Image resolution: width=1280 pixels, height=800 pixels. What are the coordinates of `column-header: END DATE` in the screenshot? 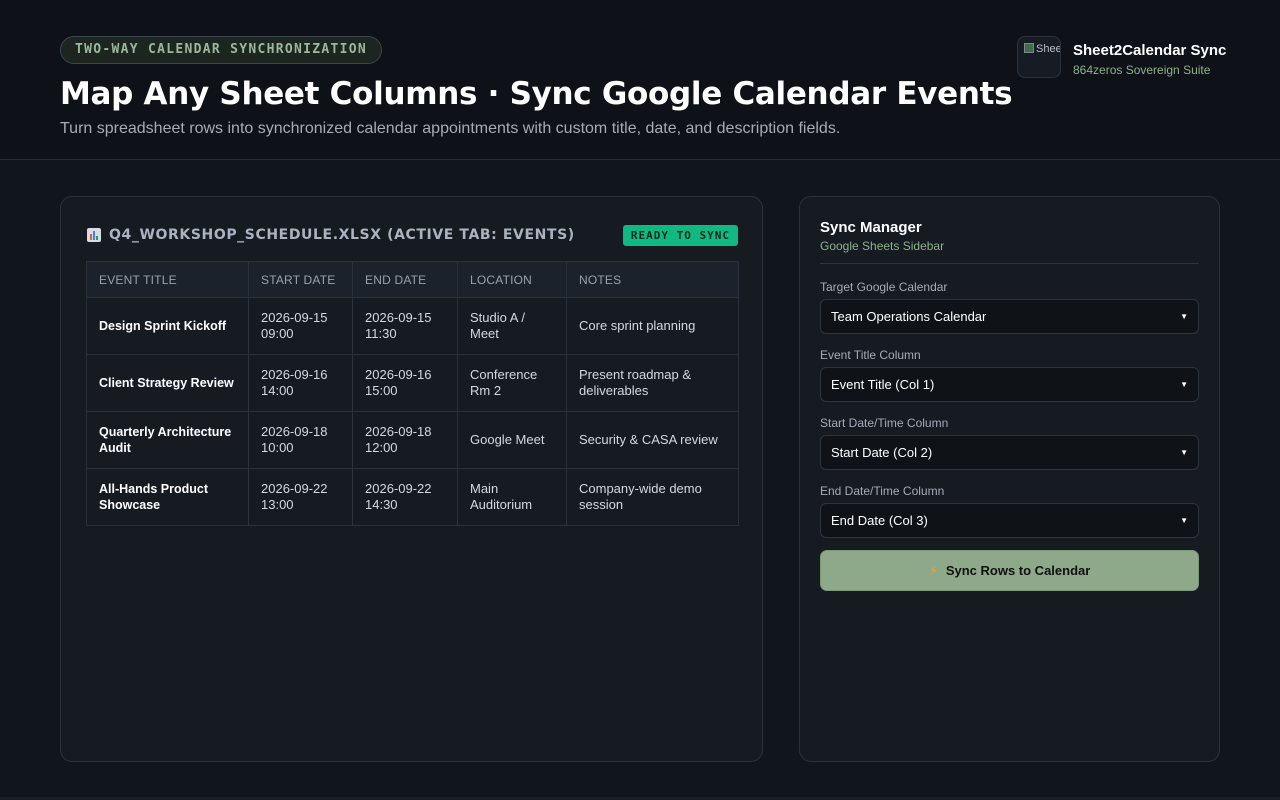 It's located at (405, 279).